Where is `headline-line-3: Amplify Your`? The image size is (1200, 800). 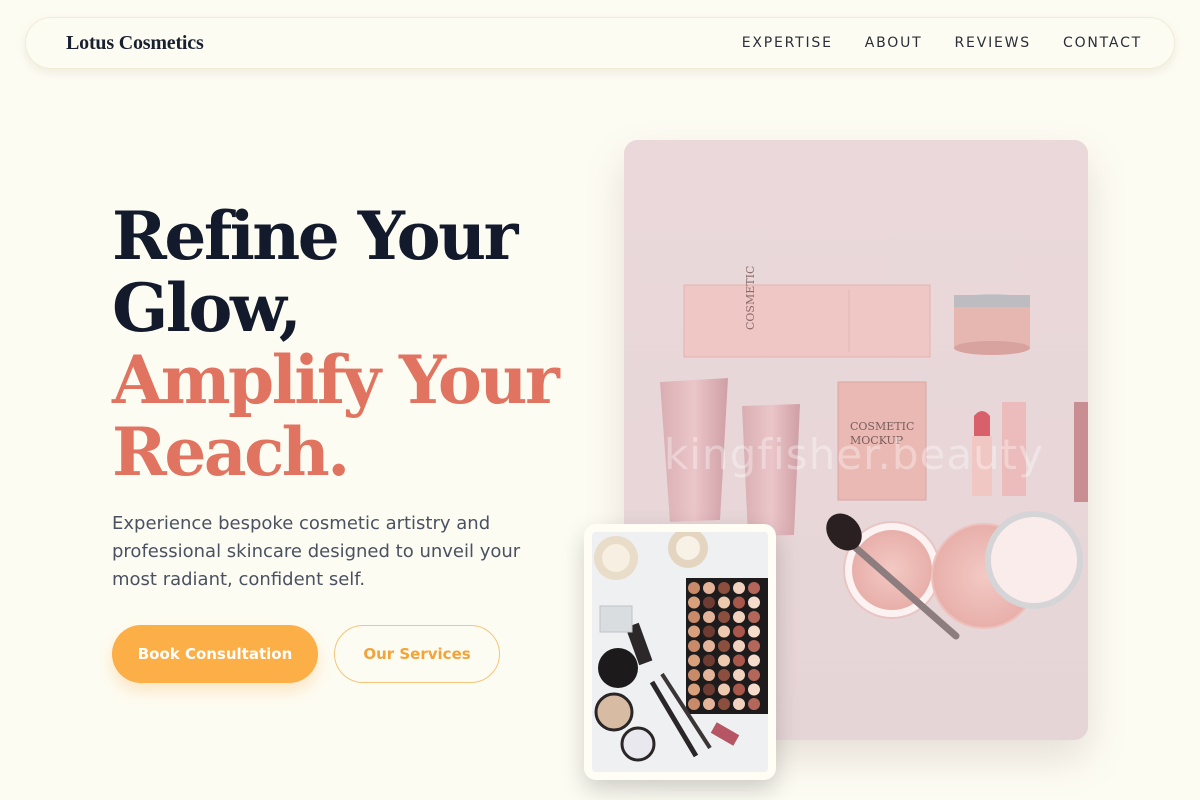
headline-line-3: Amplify Your is located at coordinates (336, 380).